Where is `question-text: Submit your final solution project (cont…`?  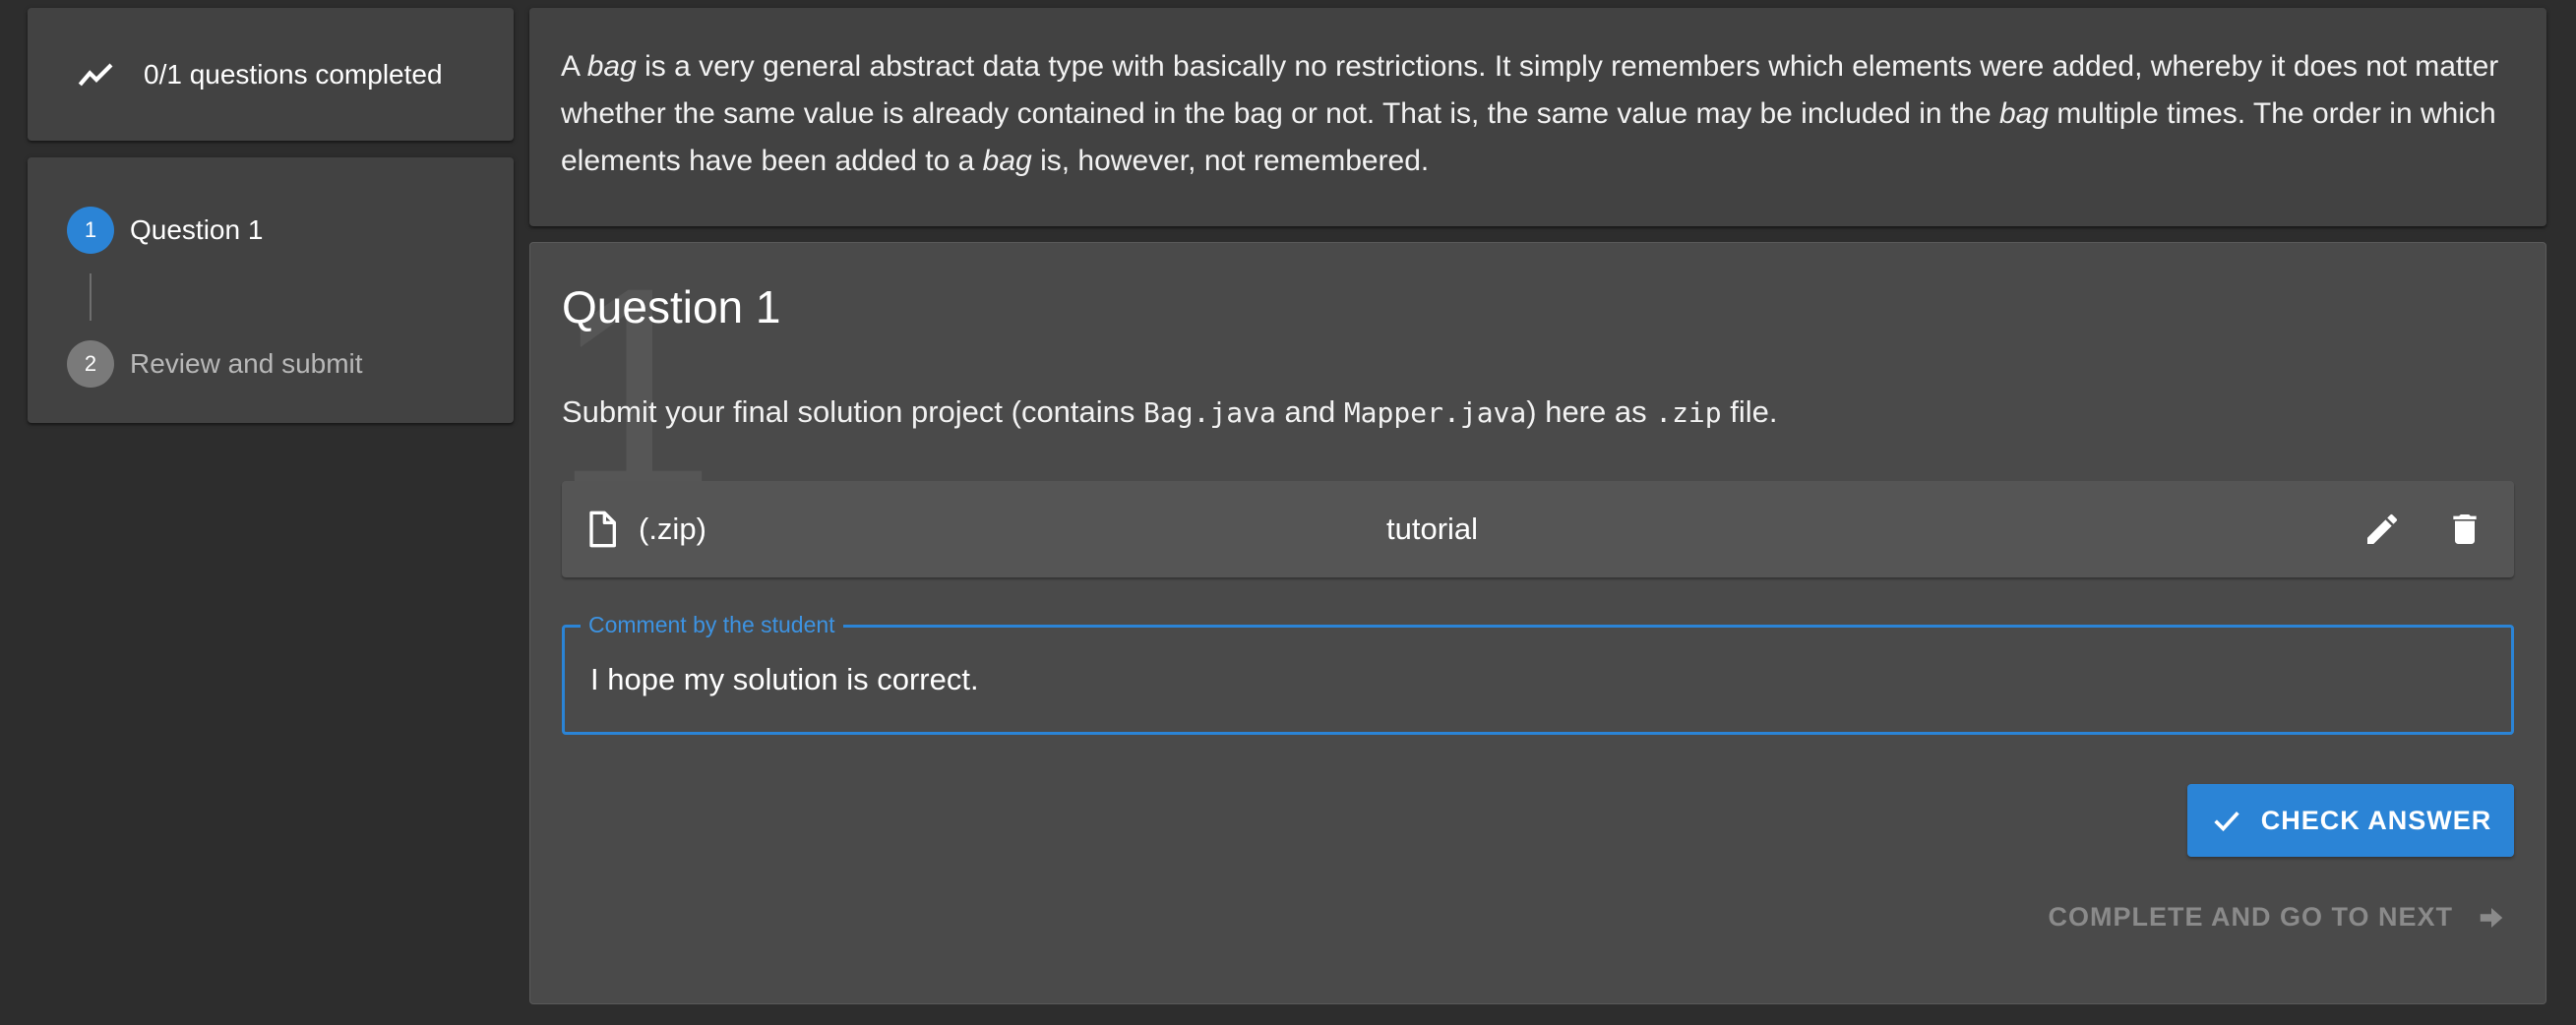
question-text: Submit your final solution project (cont… is located at coordinates (1538, 412).